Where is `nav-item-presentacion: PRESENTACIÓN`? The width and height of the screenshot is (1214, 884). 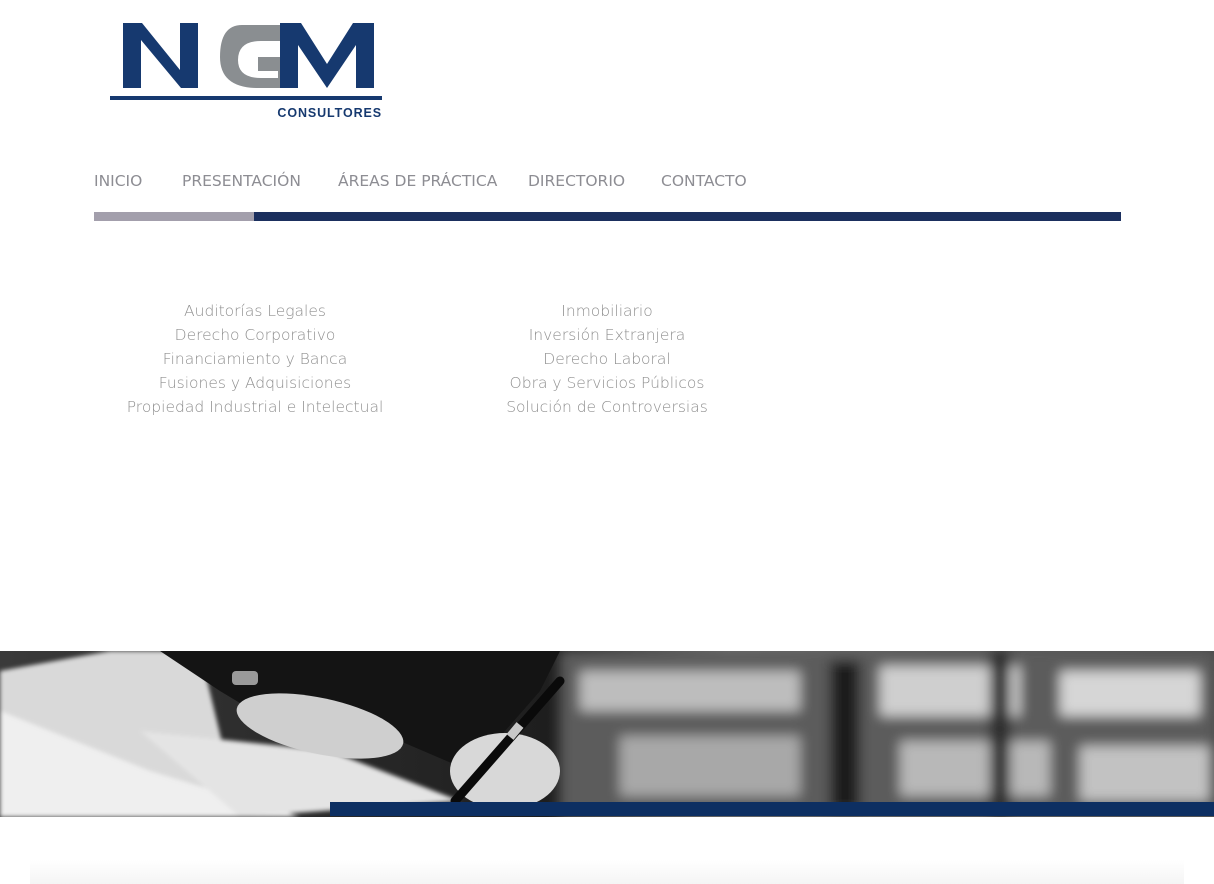 nav-item-presentacion: PRESENTACIÓN is located at coordinates (241, 181).